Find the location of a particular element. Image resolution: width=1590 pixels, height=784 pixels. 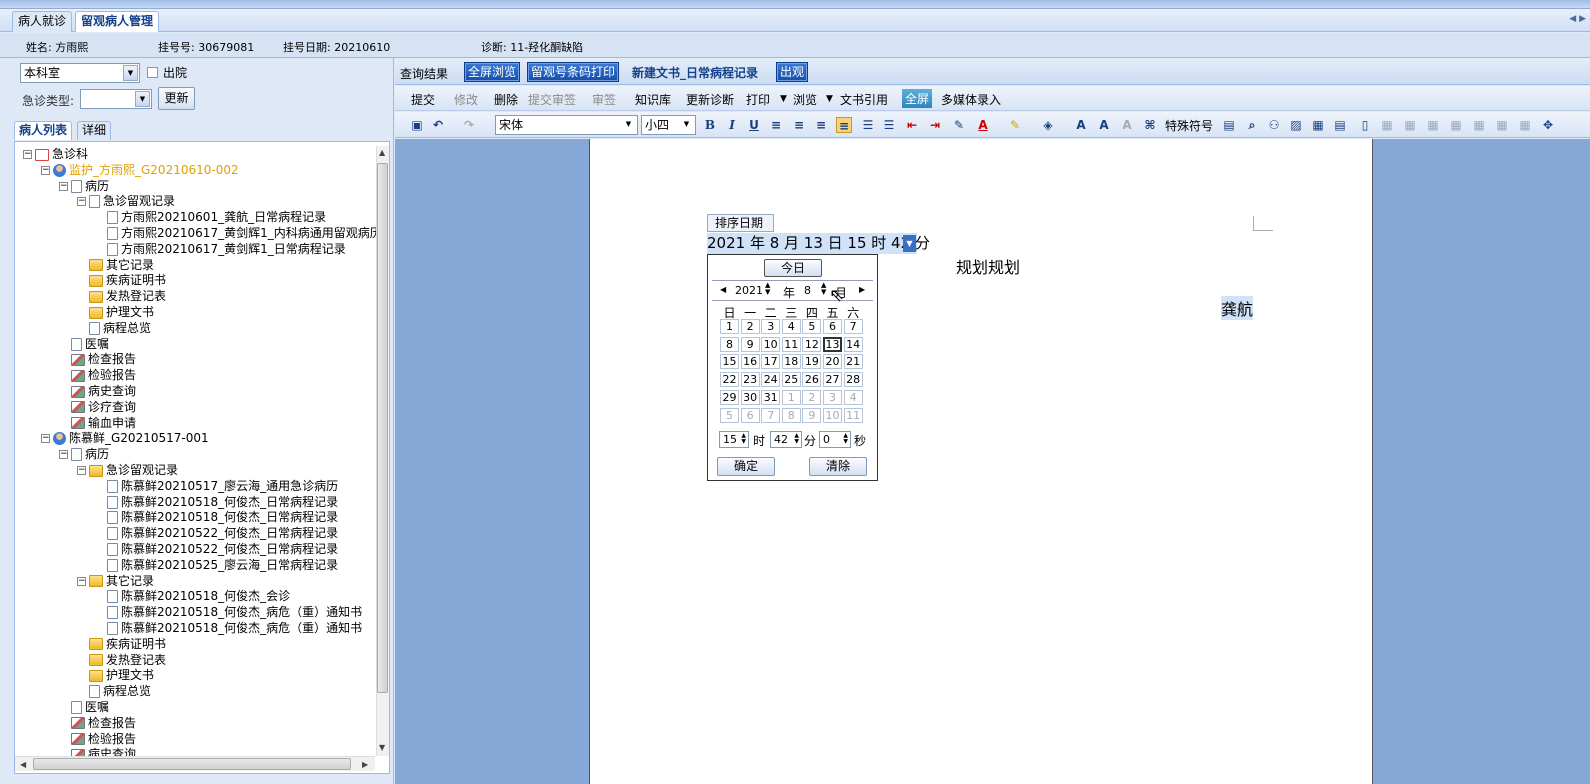

calendar-day: 7 is located at coordinates (853, 326).